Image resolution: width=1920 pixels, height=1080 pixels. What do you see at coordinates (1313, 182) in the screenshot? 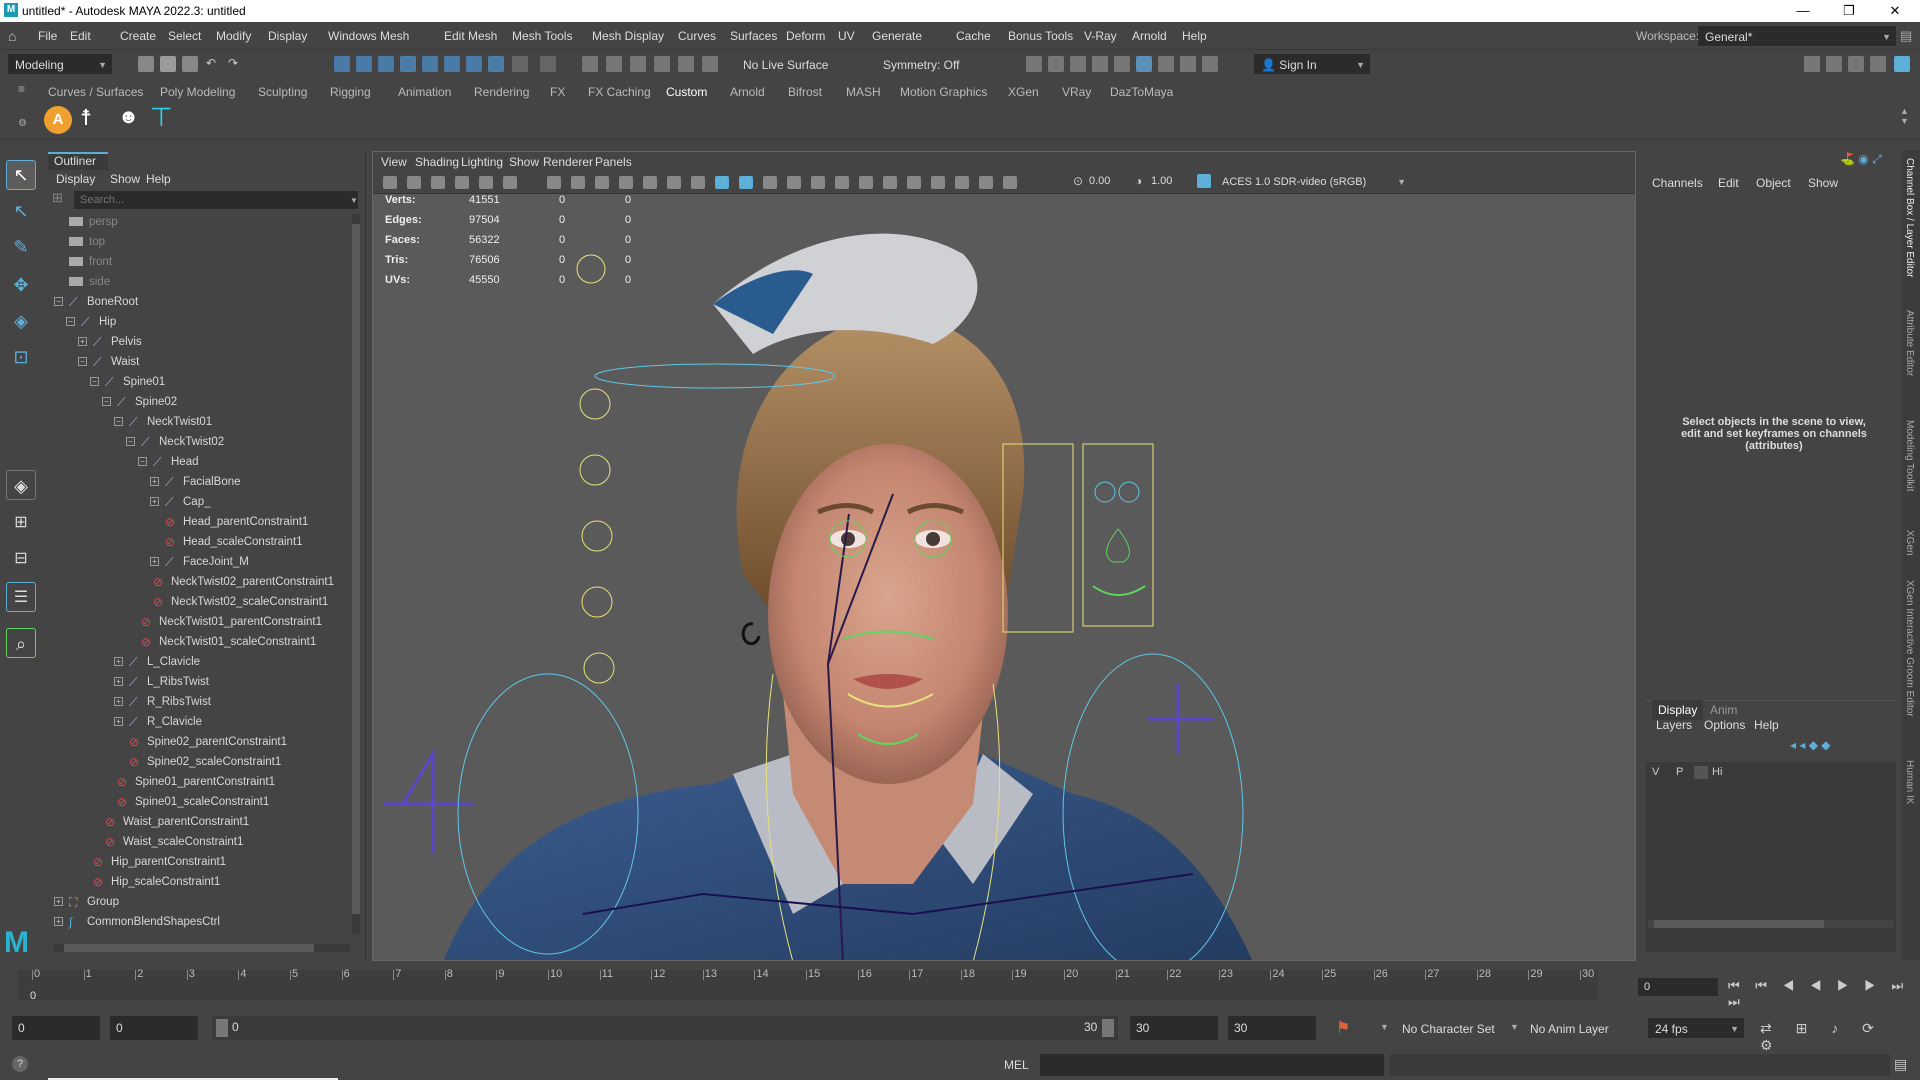
I see `color-space-dropdown: ACES 1.0 SDR-video (sRGB) ▼` at bounding box center [1313, 182].